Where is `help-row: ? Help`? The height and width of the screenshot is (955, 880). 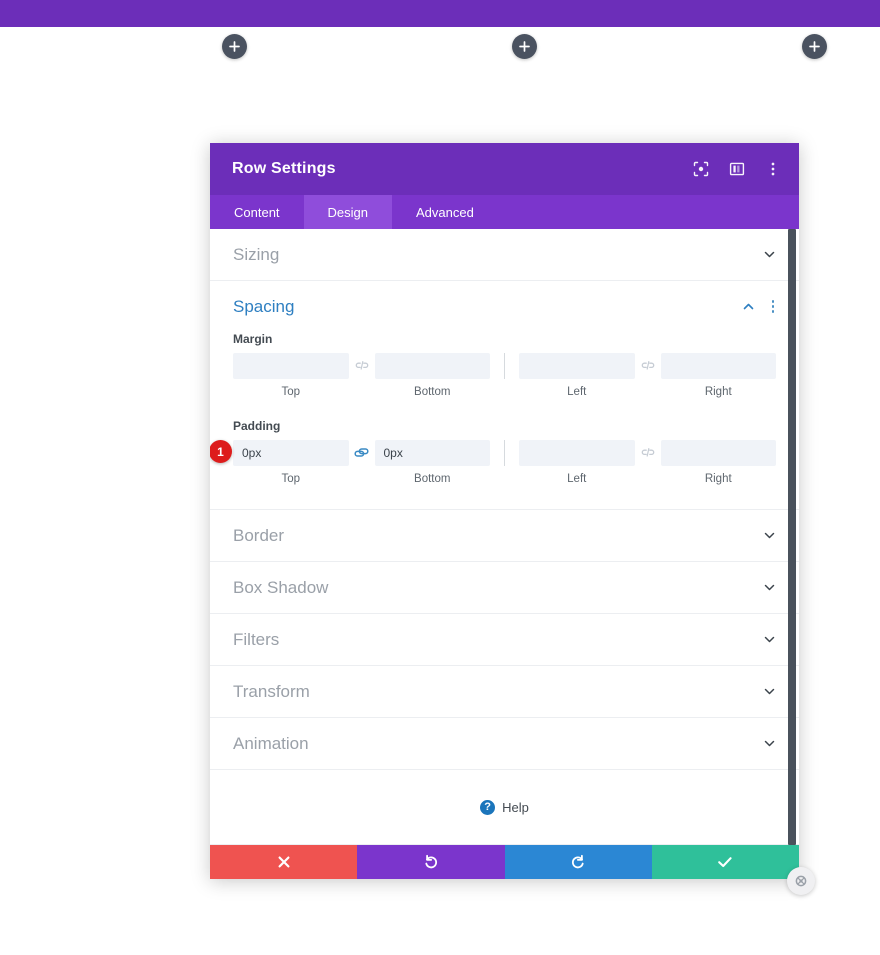 help-row: ? Help is located at coordinates (504, 807).